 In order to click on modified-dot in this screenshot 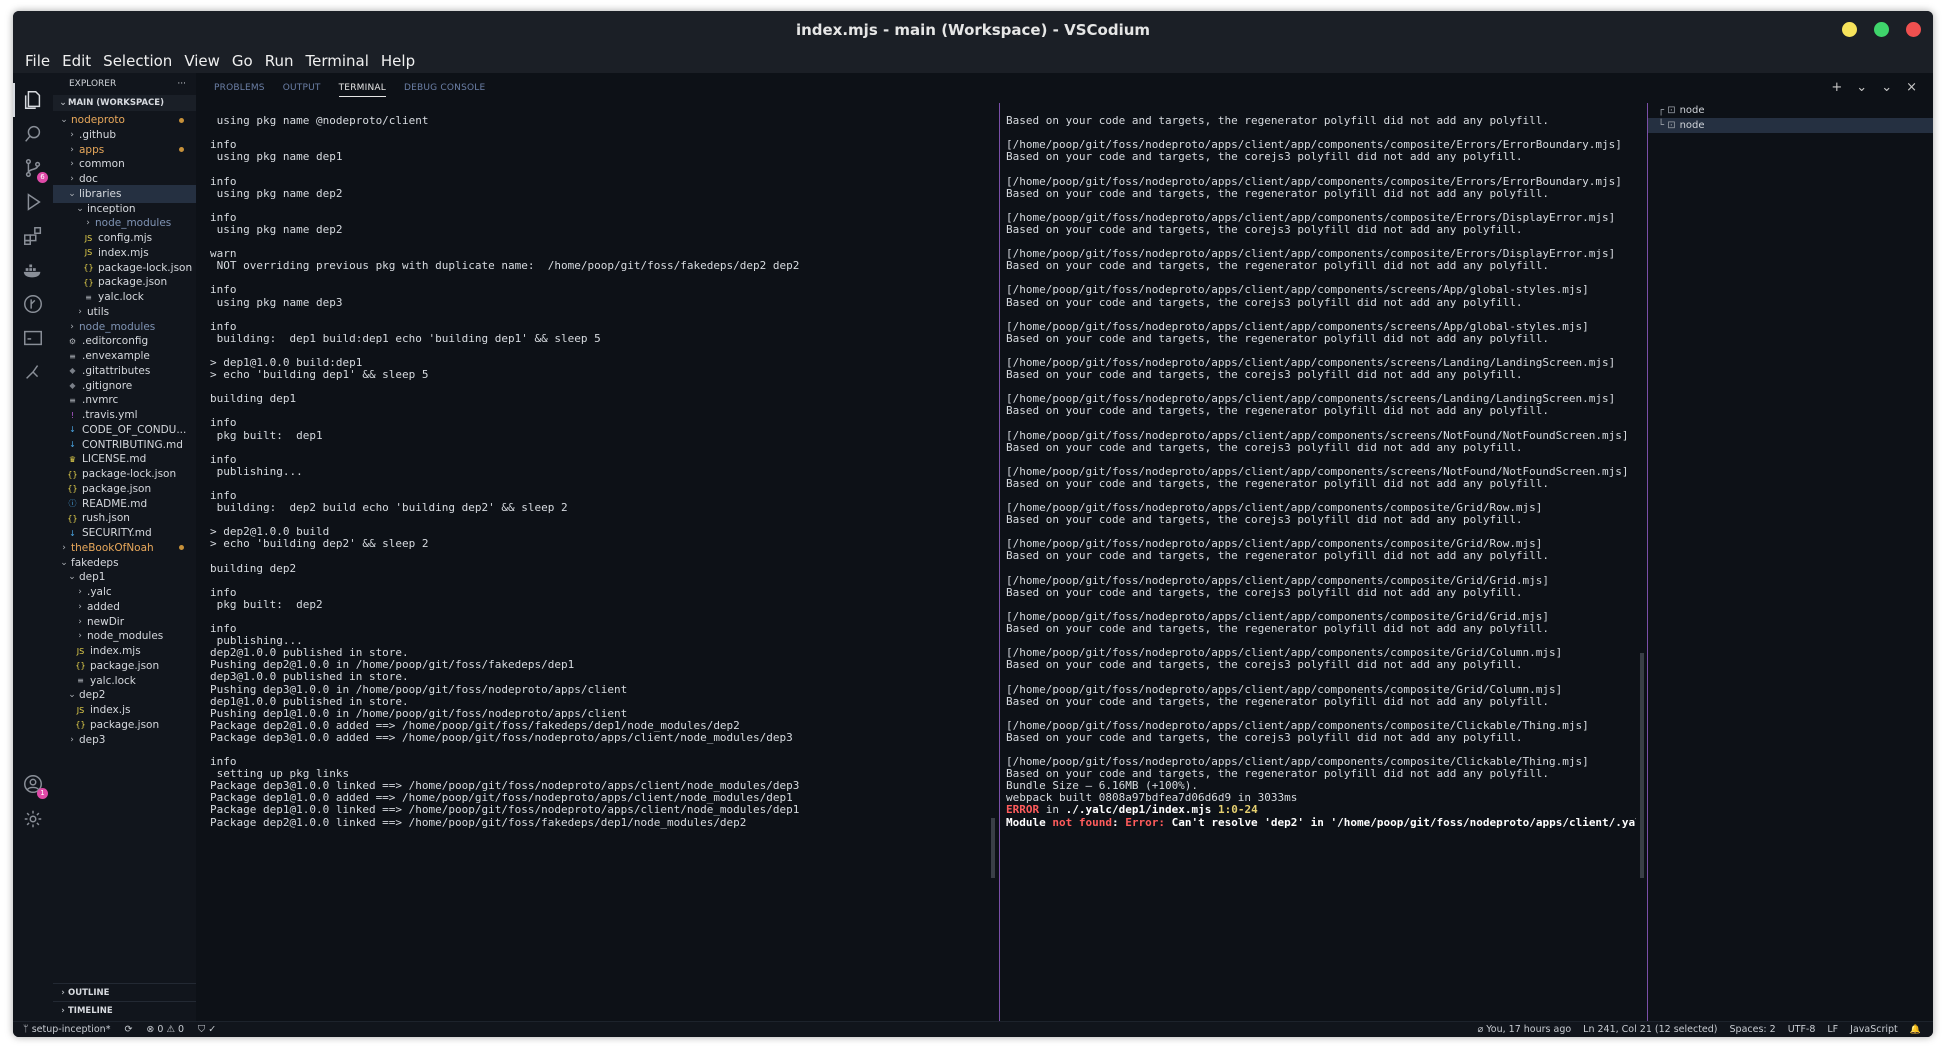, I will do `click(181, 120)`.